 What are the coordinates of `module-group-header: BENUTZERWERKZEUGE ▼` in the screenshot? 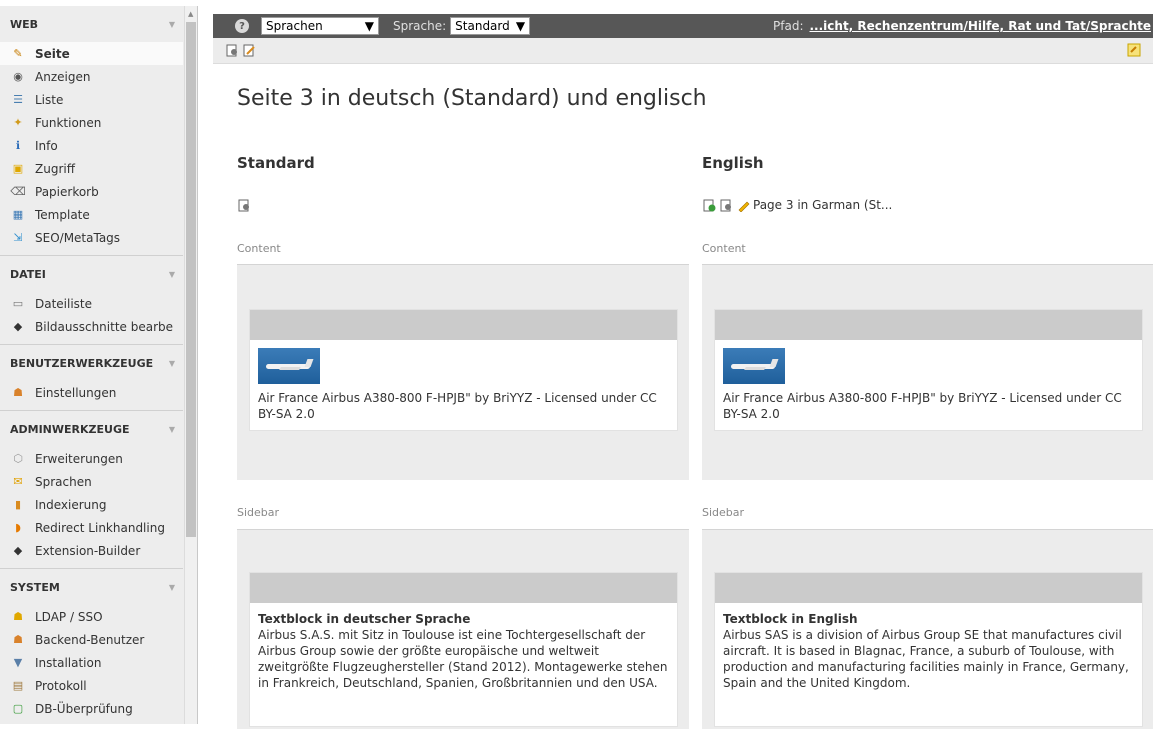 It's located at (91, 363).